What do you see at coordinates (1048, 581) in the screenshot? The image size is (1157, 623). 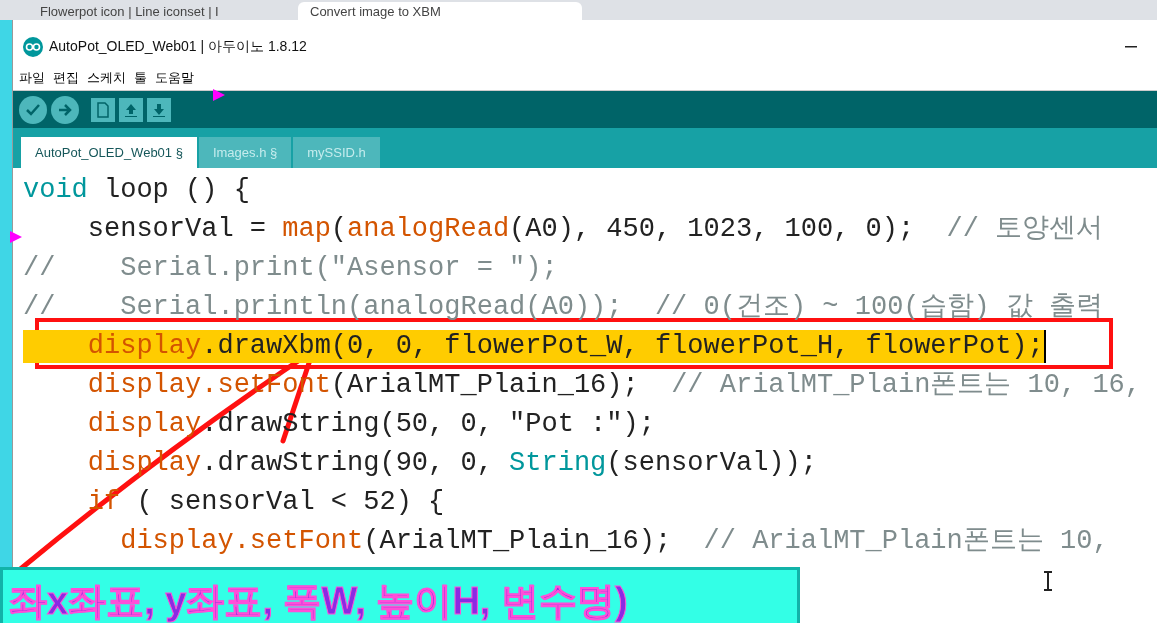 I see `text-cursor-icon` at bounding box center [1048, 581].